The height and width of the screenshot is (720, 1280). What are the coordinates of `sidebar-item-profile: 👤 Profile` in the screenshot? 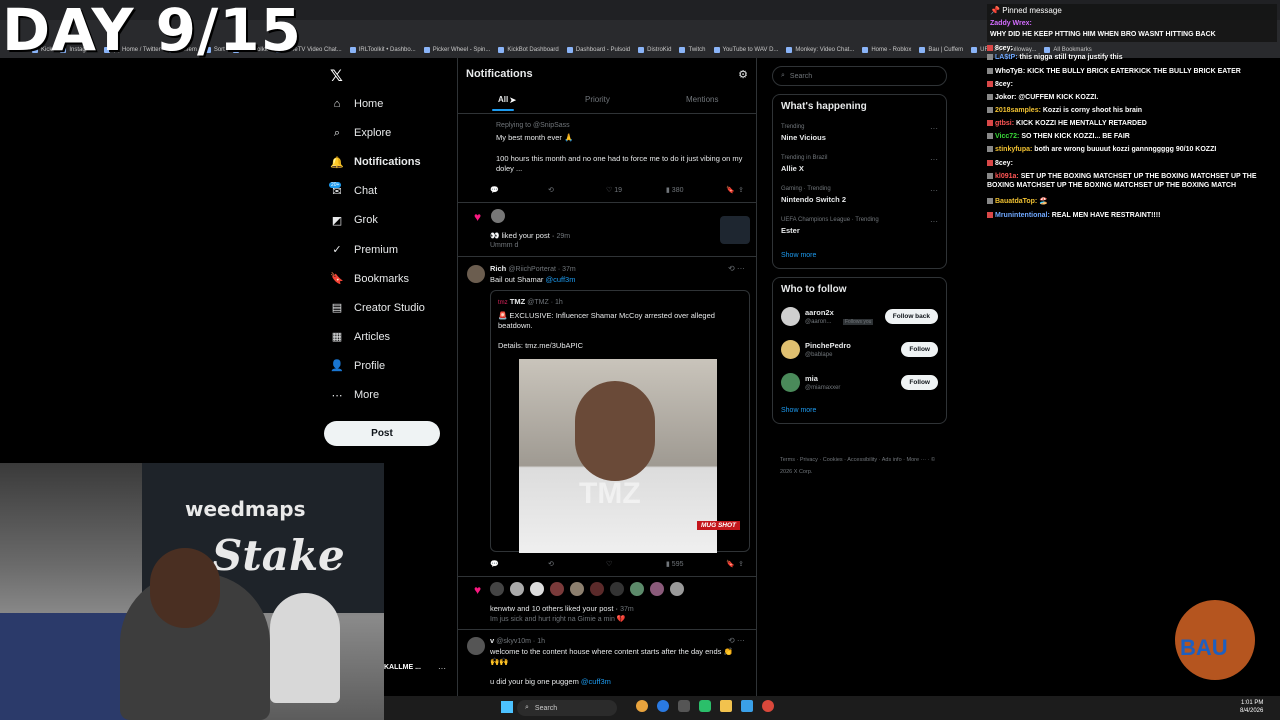 It's located at (357, 366).